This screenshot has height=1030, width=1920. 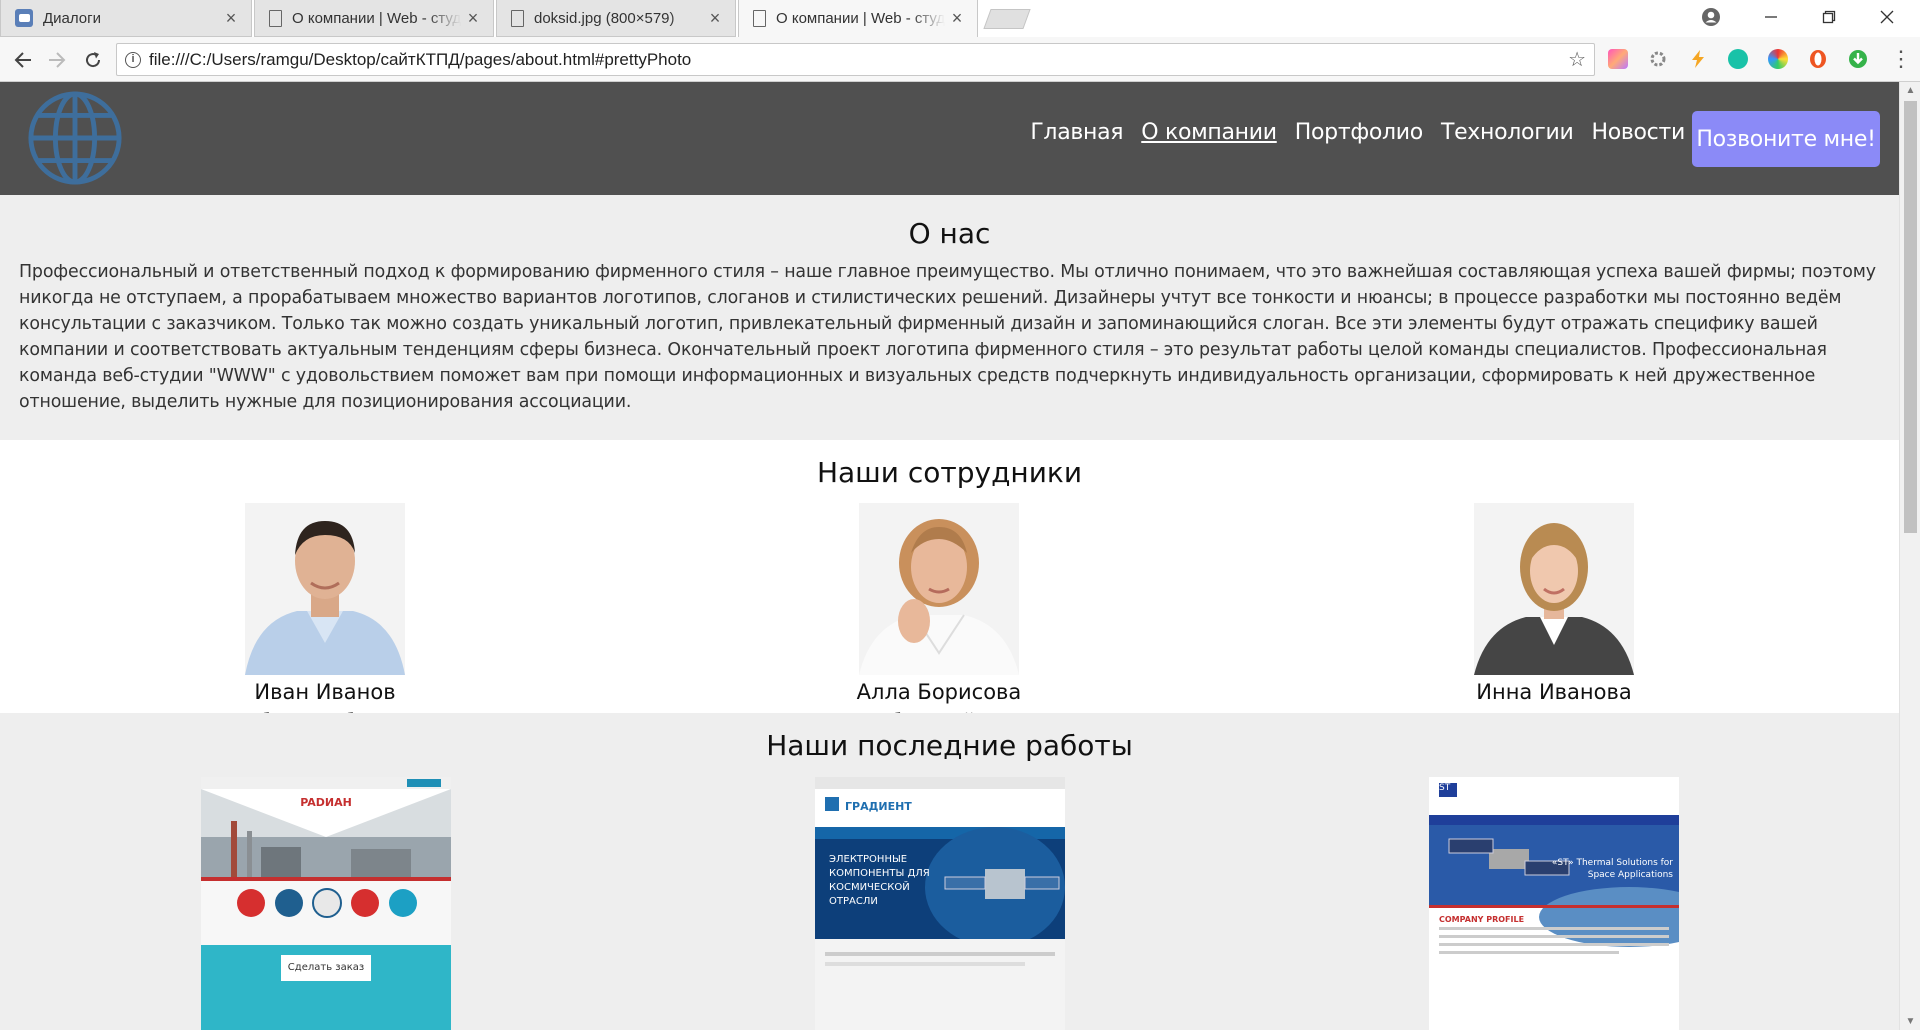 What do you see at coordinates (23, 60) in the screenshot?
I see `back-icon` at bounding box center [23, 60].